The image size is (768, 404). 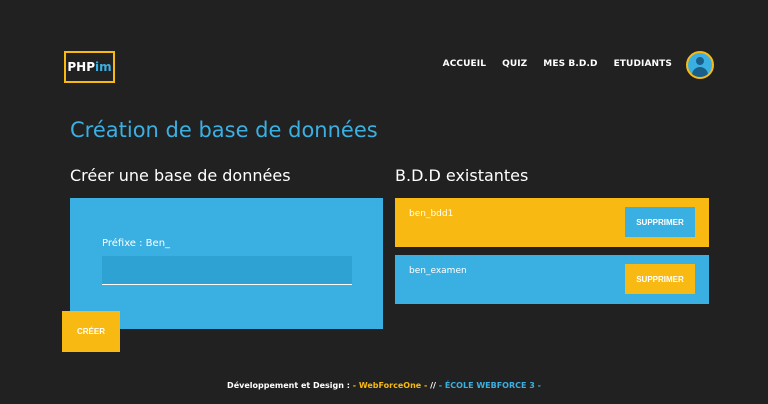 I want to click on page-title: Création de base de données, so click(x=224, y=130).